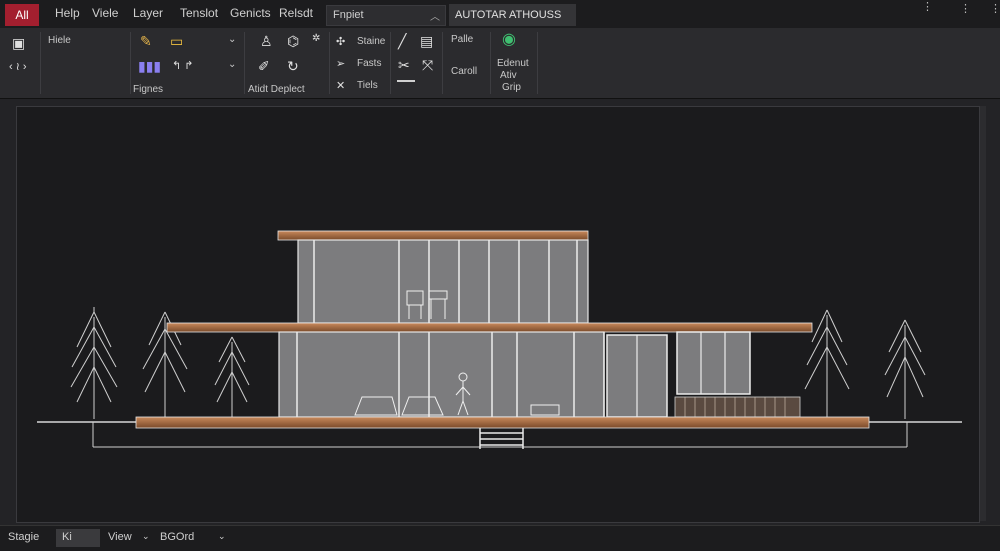 Image resolution: width=1000 pixels, height=551 pixels. I want to click on stage-icon: ✣, so click(340, 42).